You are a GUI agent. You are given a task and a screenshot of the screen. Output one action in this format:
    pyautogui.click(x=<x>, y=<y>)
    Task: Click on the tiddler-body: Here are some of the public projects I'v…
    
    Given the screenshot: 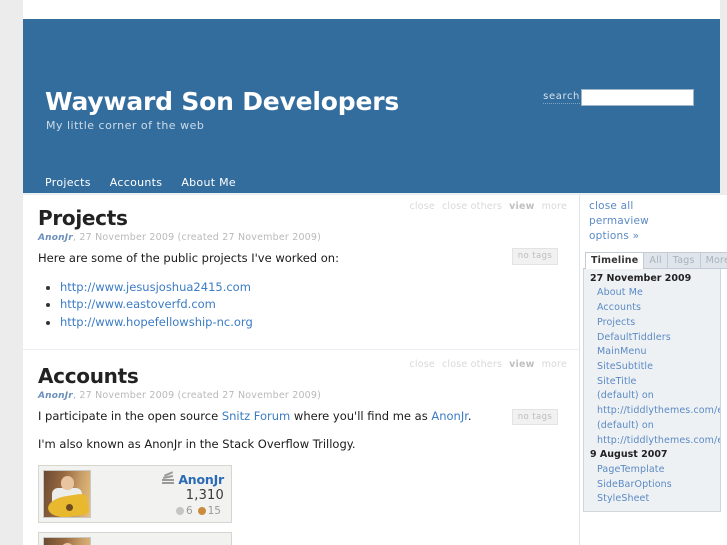 What is the action you would take?
    pyautogui.click(x=301, y=287)
    